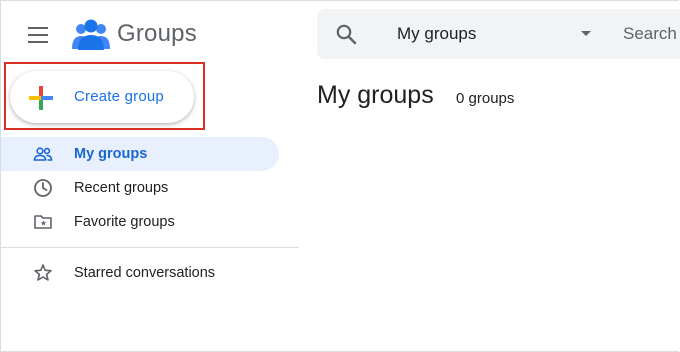 Image resolution: width=680 pixels, height=352 pixels. Describe the element at coordinates (91, 34) in the screenshot. I see `groups-logo-icon` at that location.